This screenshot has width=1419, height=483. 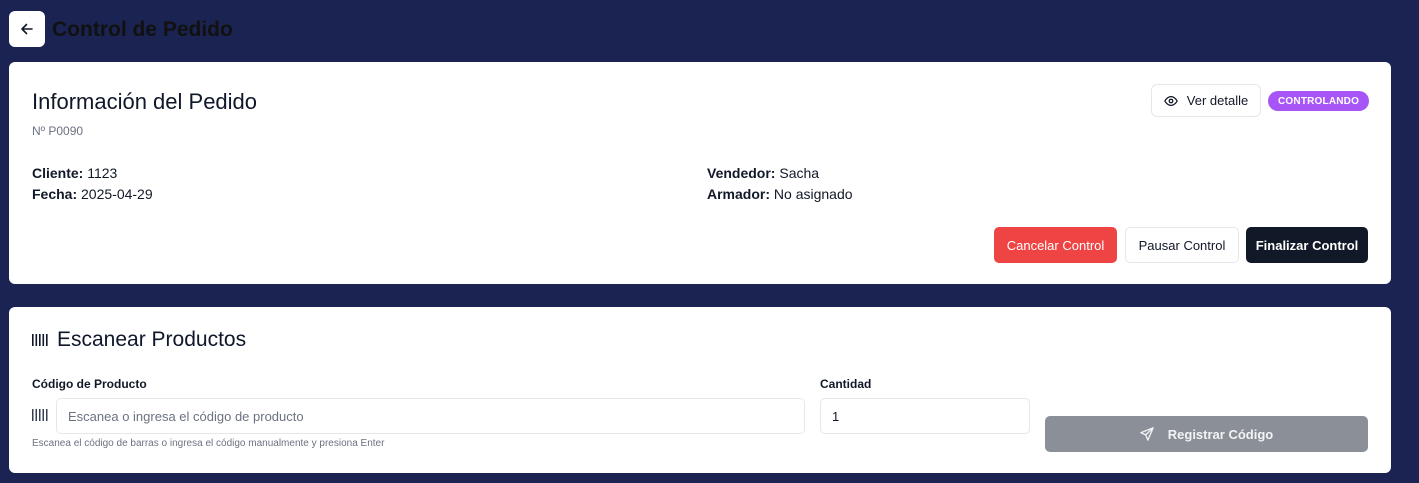 I want to click on page-title: Control de Pedido, so click(x=142, y=29).